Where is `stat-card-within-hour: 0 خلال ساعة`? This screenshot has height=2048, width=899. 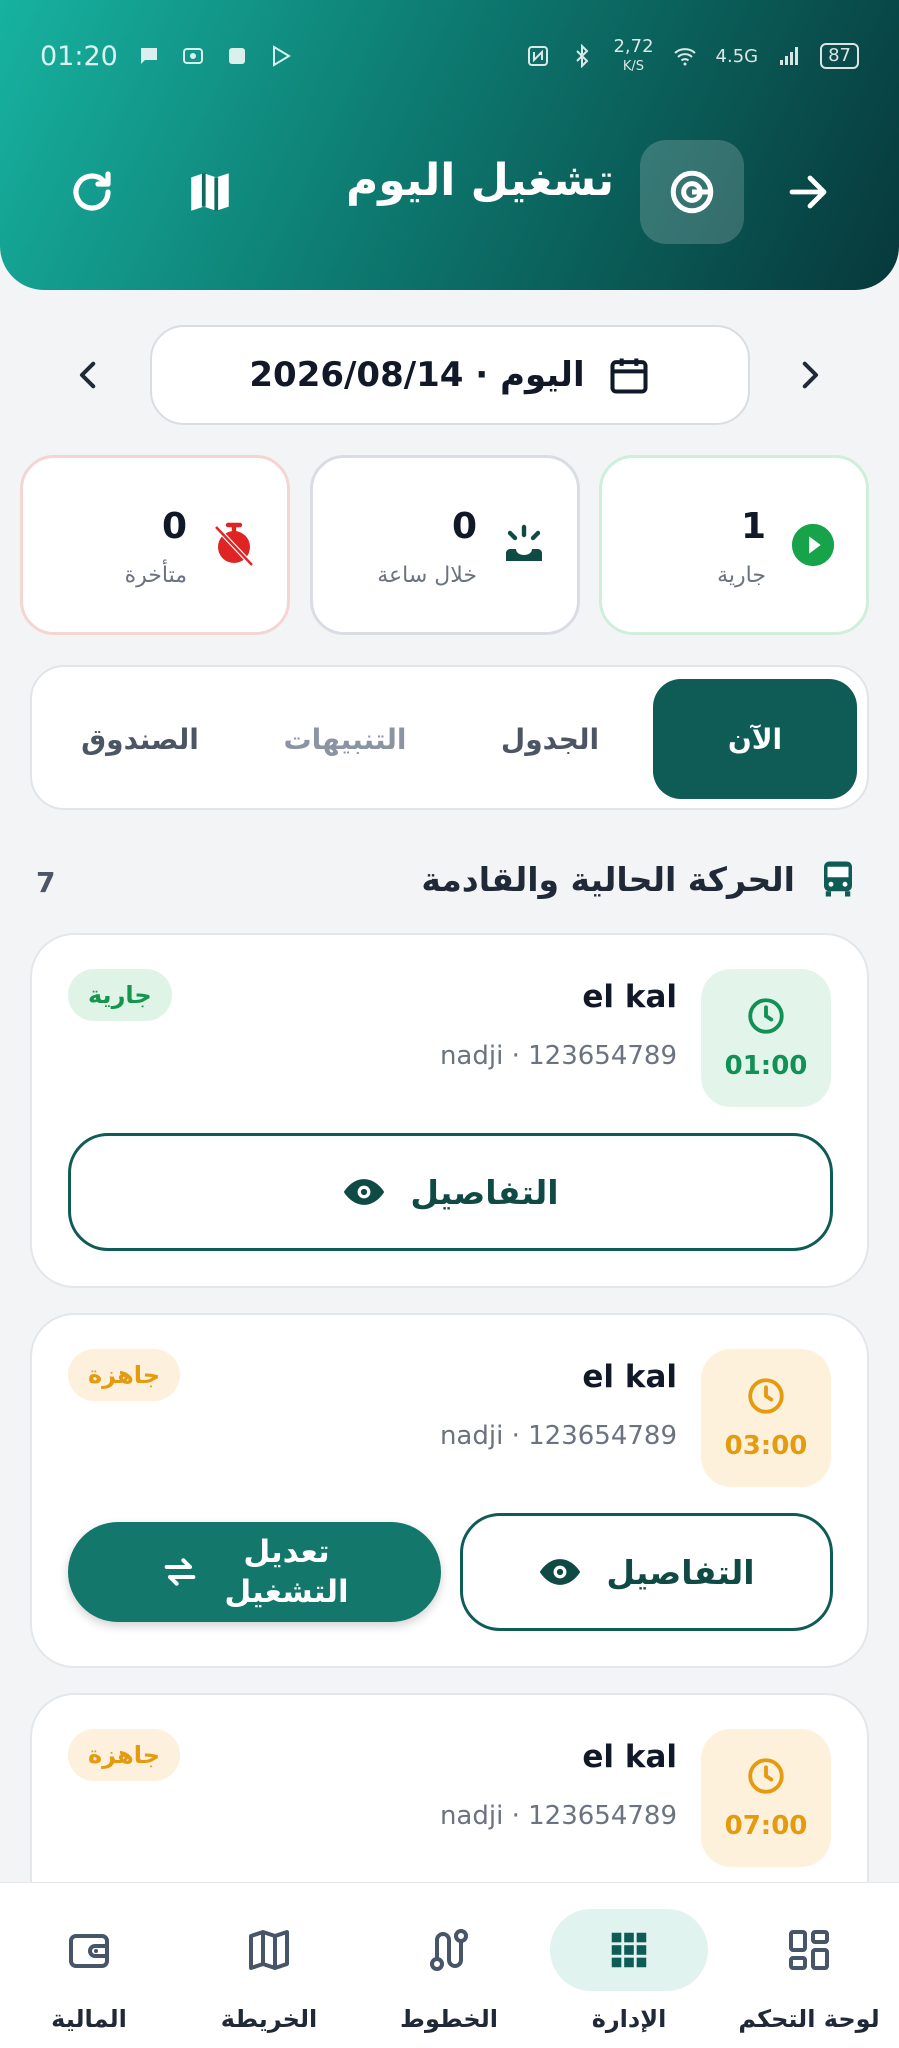
stat-card-within-hour: 0 خلال ساعة is located at coordinates (445, 545).